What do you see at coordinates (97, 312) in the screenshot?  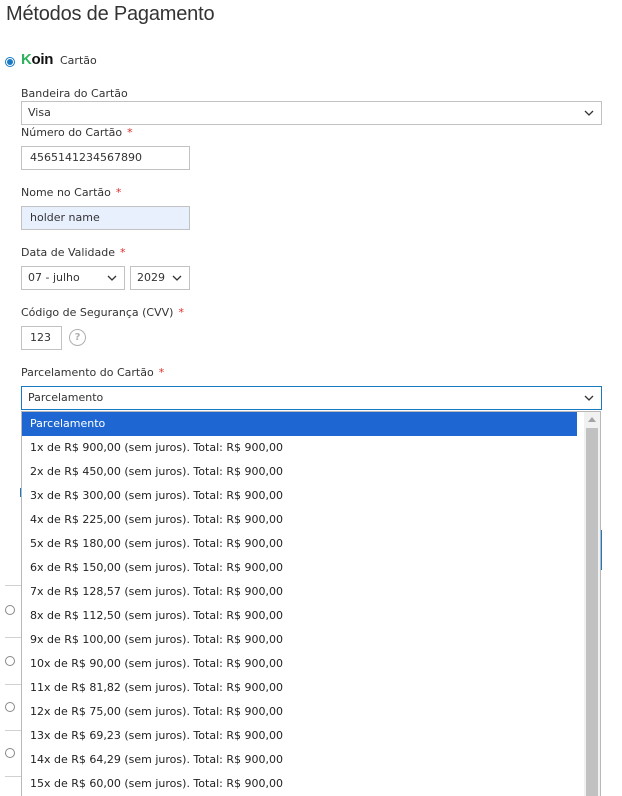 I see `cvv-label-text: Código de Segurança (CVV)` at bounding box center [97, 312].